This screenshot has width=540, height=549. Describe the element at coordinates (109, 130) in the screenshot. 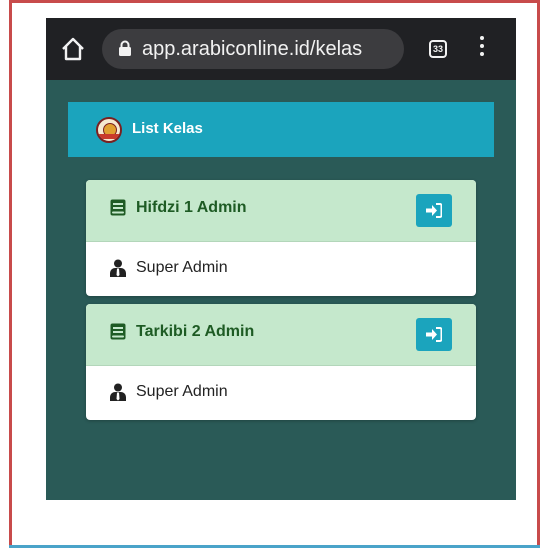

I see `arabic-online-logo` at that location.